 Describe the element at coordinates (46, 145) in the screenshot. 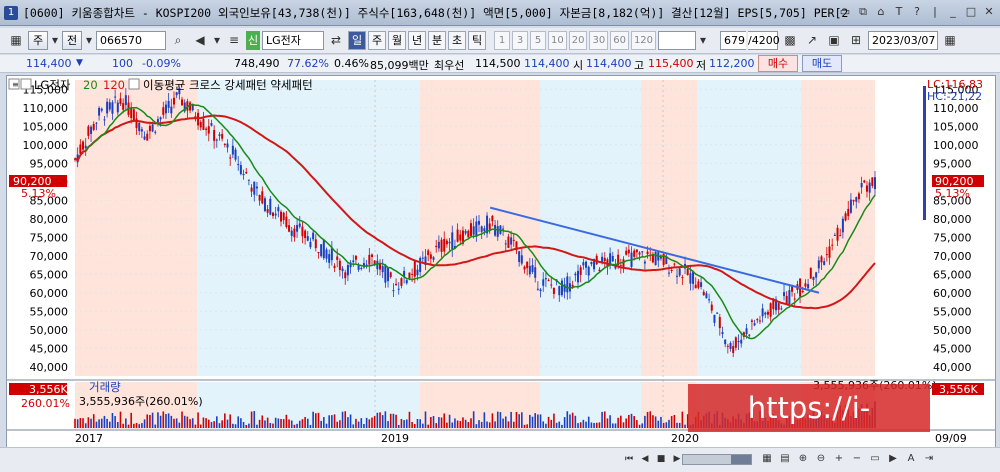

I see `y-tick-left: 100,000` at that location.